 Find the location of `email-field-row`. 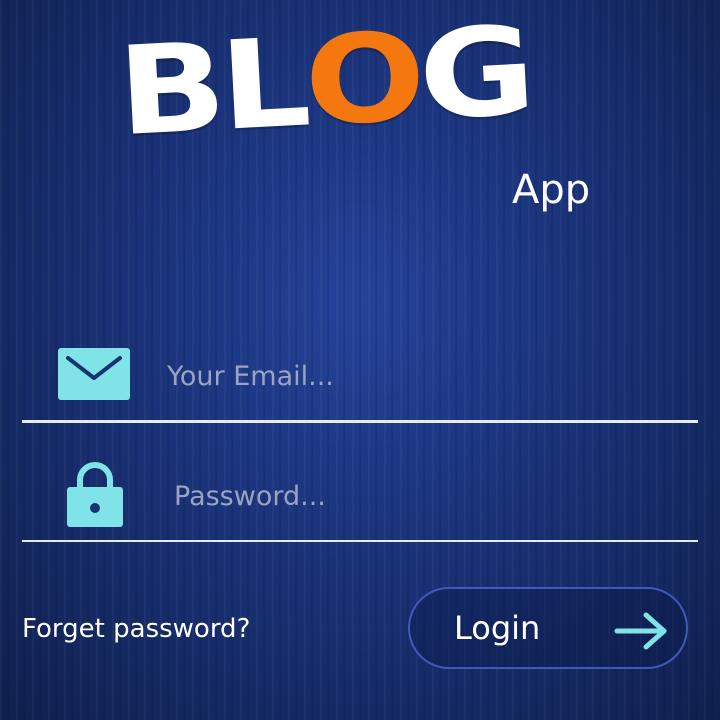

email-field-row is located at coordinates (360, 381).